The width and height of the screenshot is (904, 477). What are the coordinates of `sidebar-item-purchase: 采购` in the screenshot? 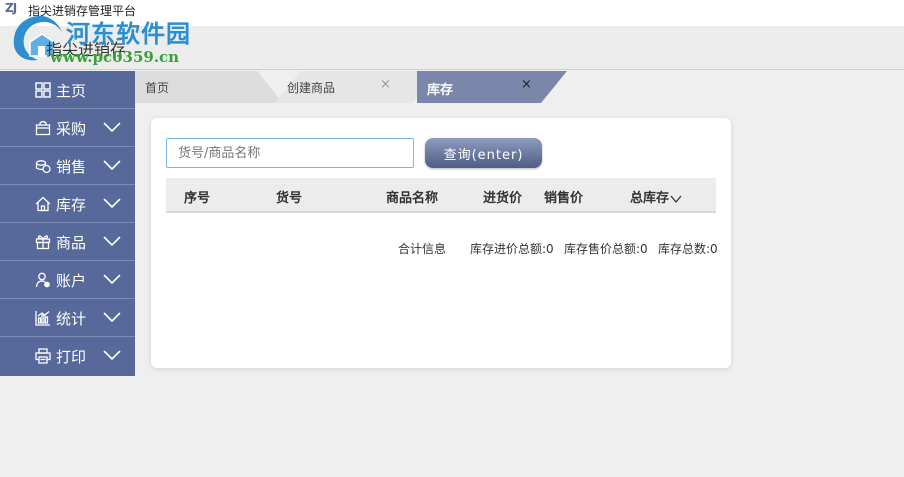 It's located at (67, 128).